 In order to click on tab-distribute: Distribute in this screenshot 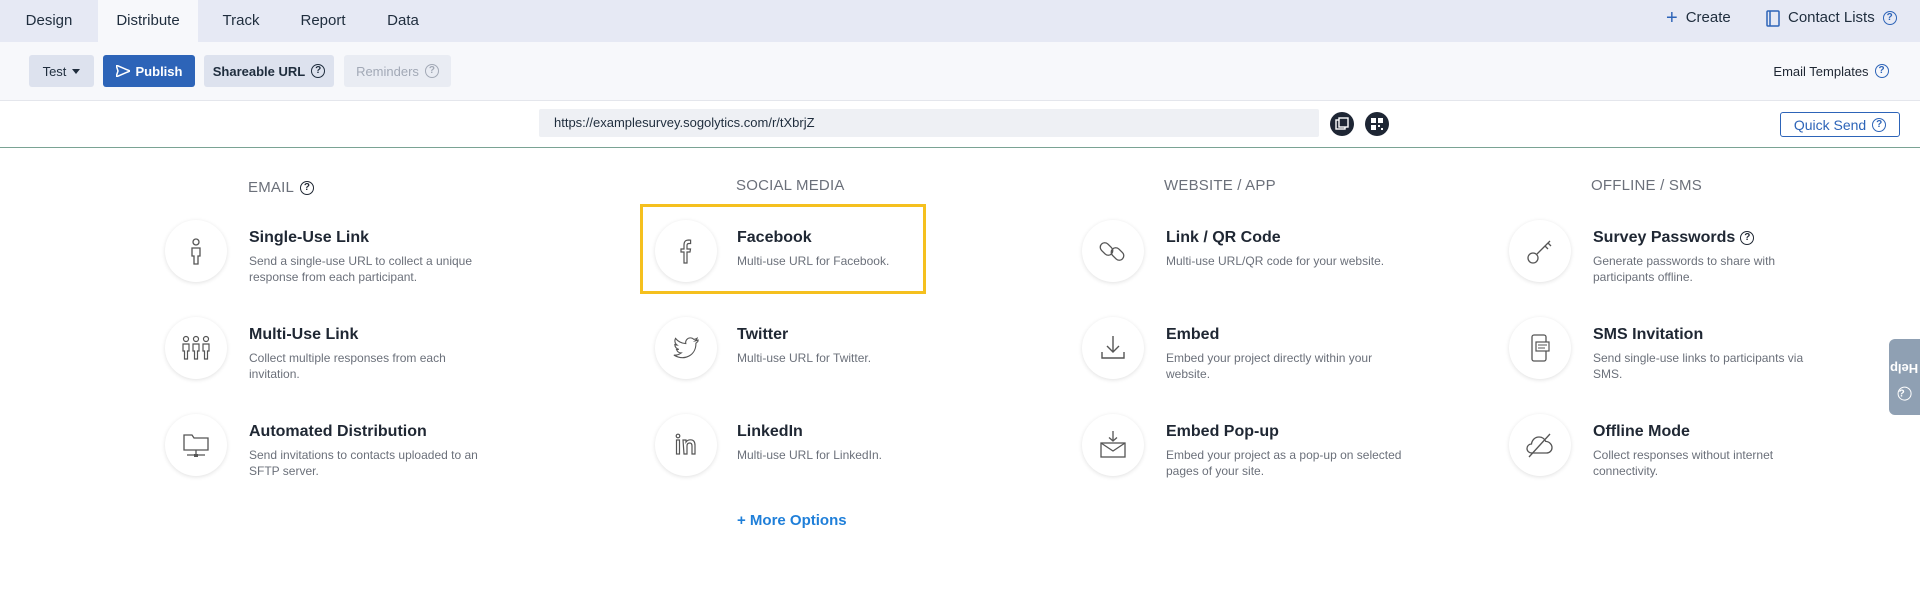, I will do `click(148, 21)`.